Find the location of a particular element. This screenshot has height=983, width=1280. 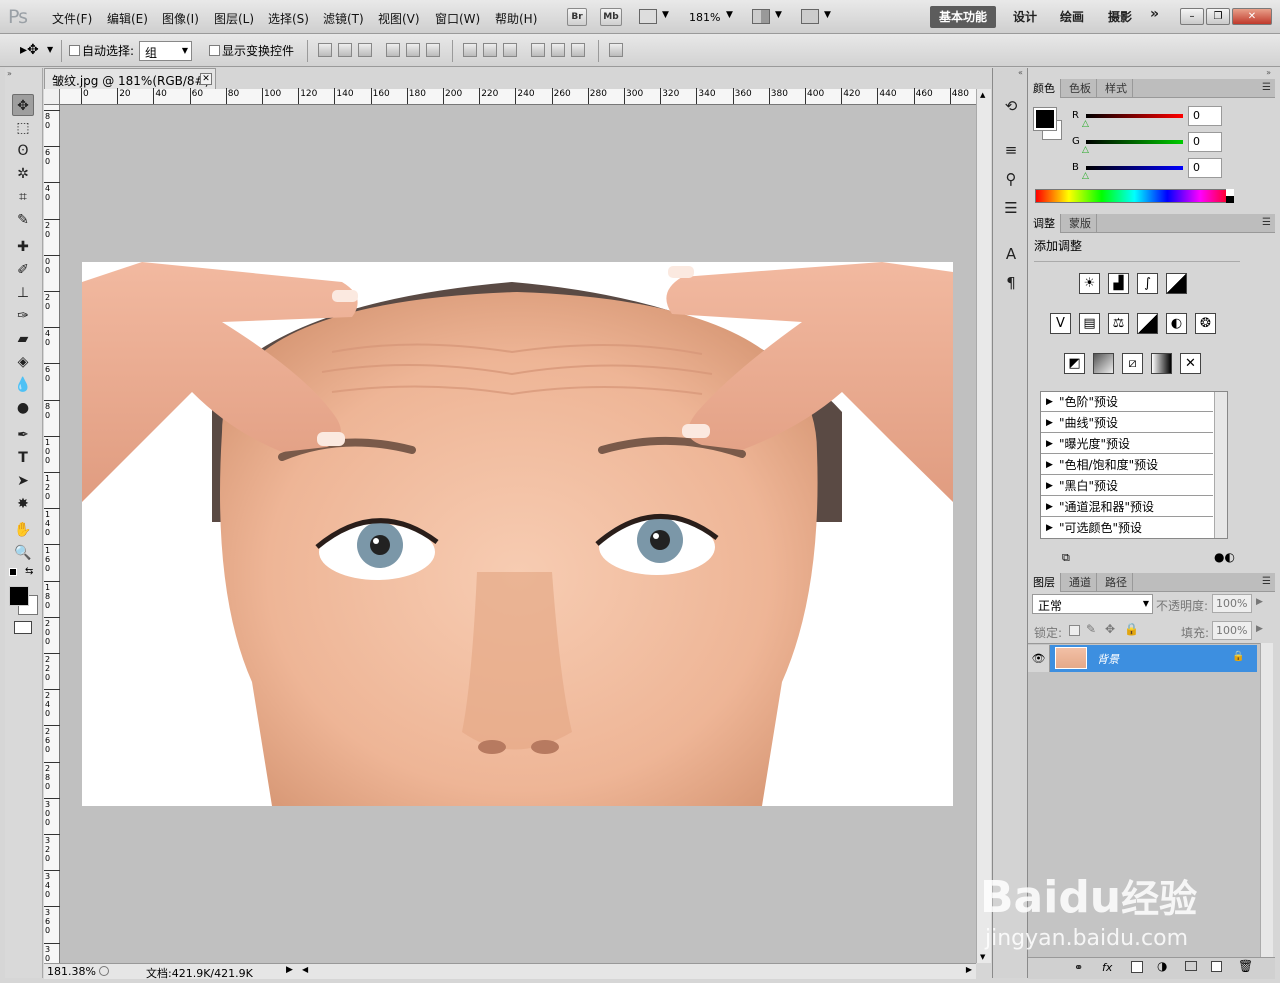

close-icon: ✕ is located at coordinates (206, 79).